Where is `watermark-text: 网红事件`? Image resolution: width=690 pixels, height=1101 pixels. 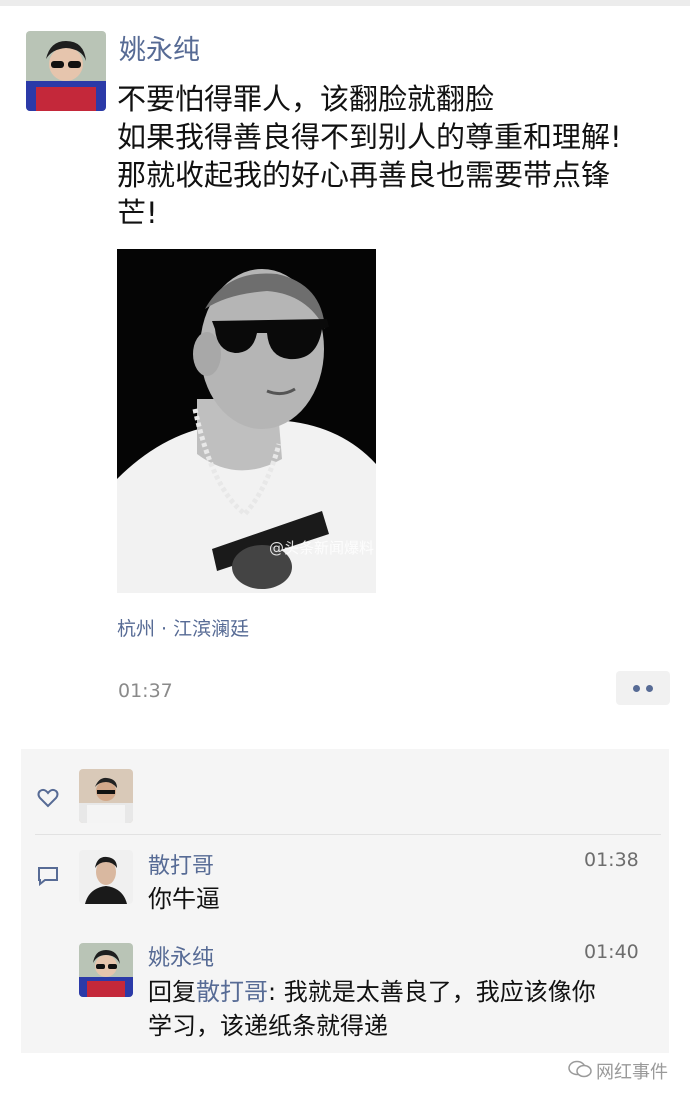
watermark-text: 网红事件 is located at coordinates (632, 1072).